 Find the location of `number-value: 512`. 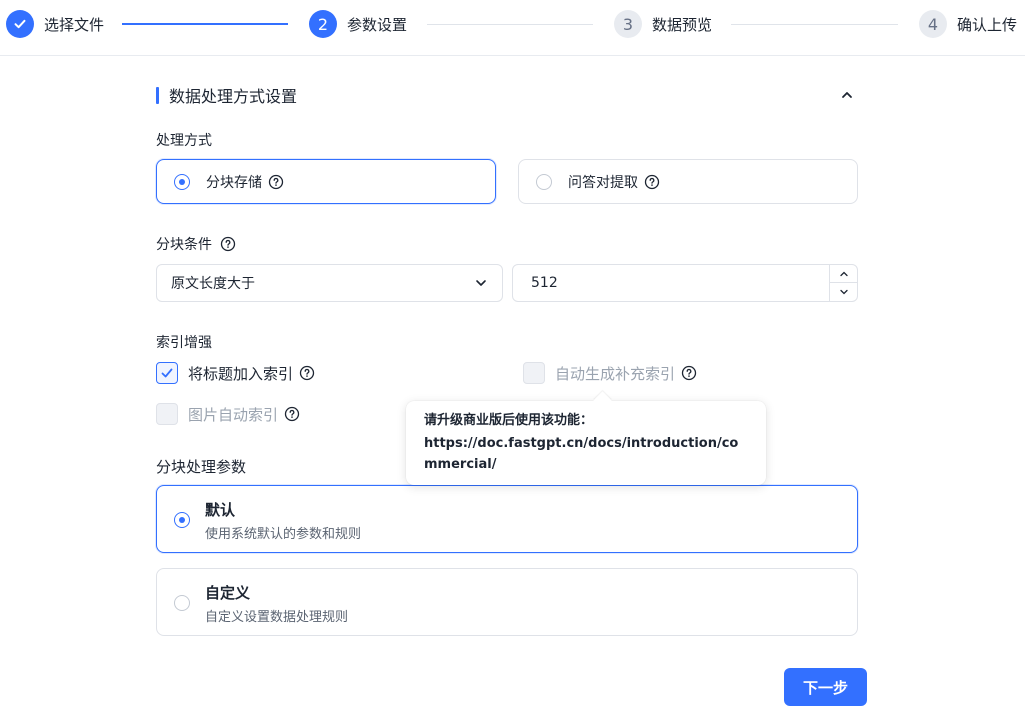

number-value: 512 is located at coordinates (544, 283).